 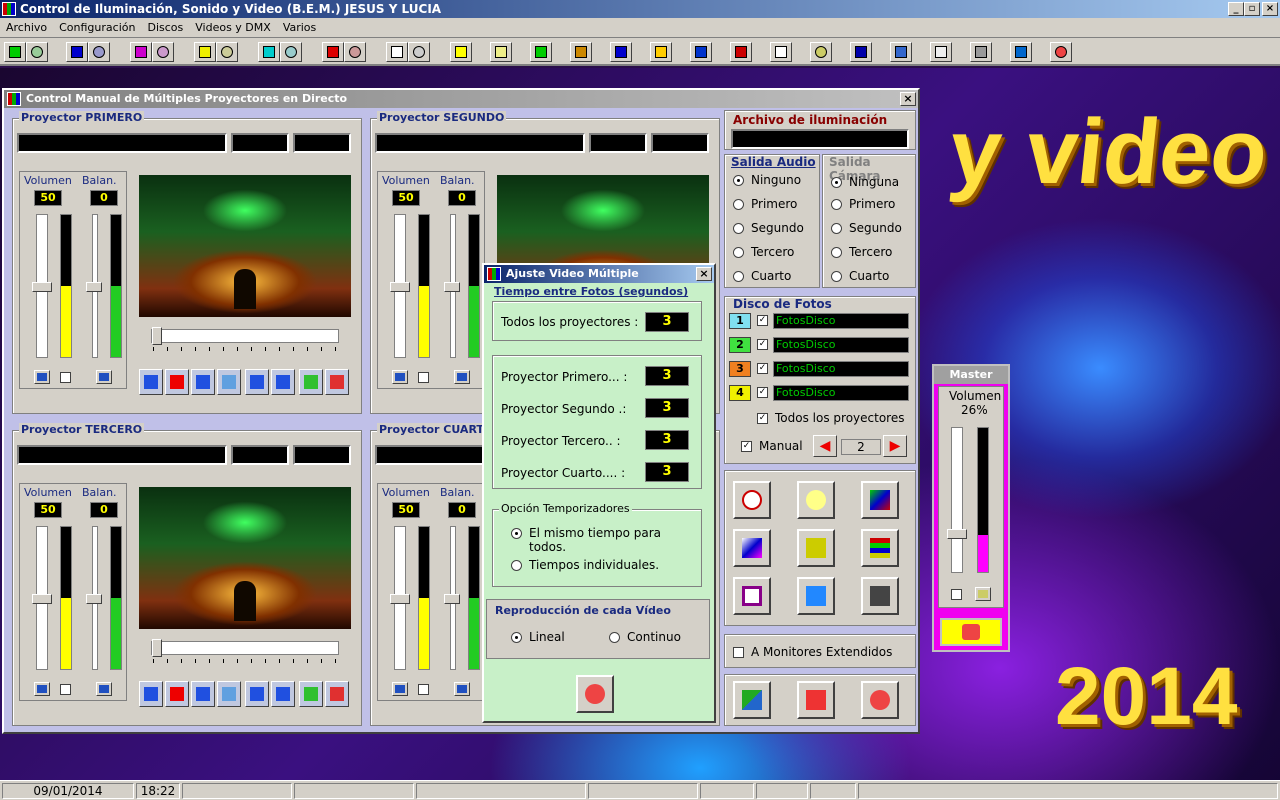 What do you see at coordinates (701, 52) in the screenshot?
I see `toolbar-dmx-button` at bounding box center [701, 52].